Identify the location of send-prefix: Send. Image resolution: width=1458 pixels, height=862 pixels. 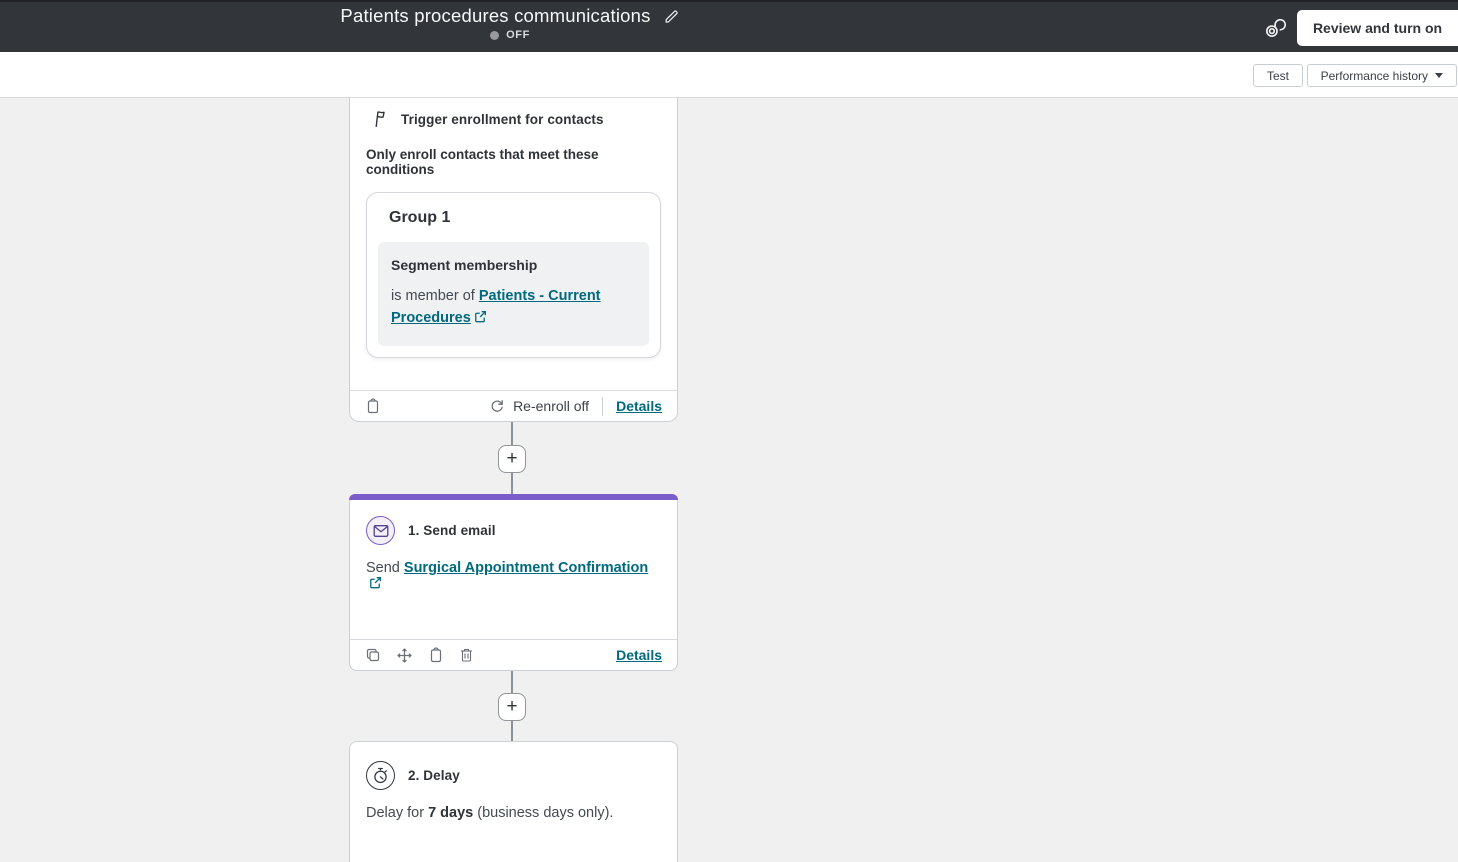
(385, 568).